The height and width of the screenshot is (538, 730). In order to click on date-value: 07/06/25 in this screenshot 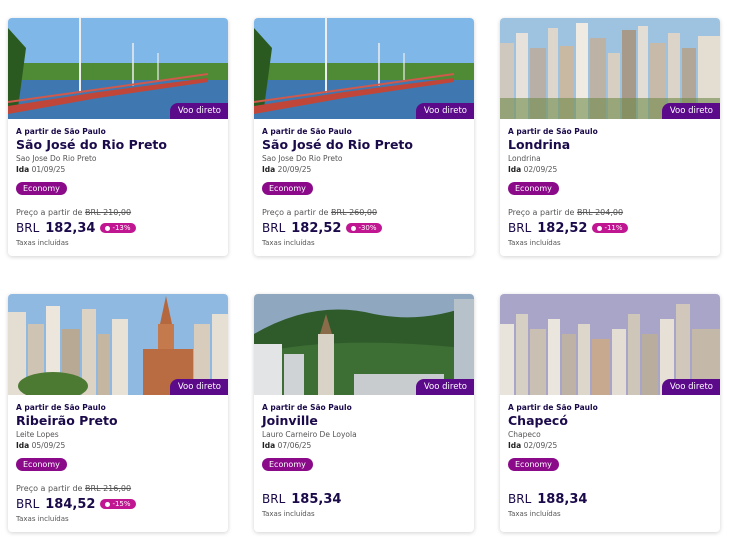, I will do `click(294, 445)`.